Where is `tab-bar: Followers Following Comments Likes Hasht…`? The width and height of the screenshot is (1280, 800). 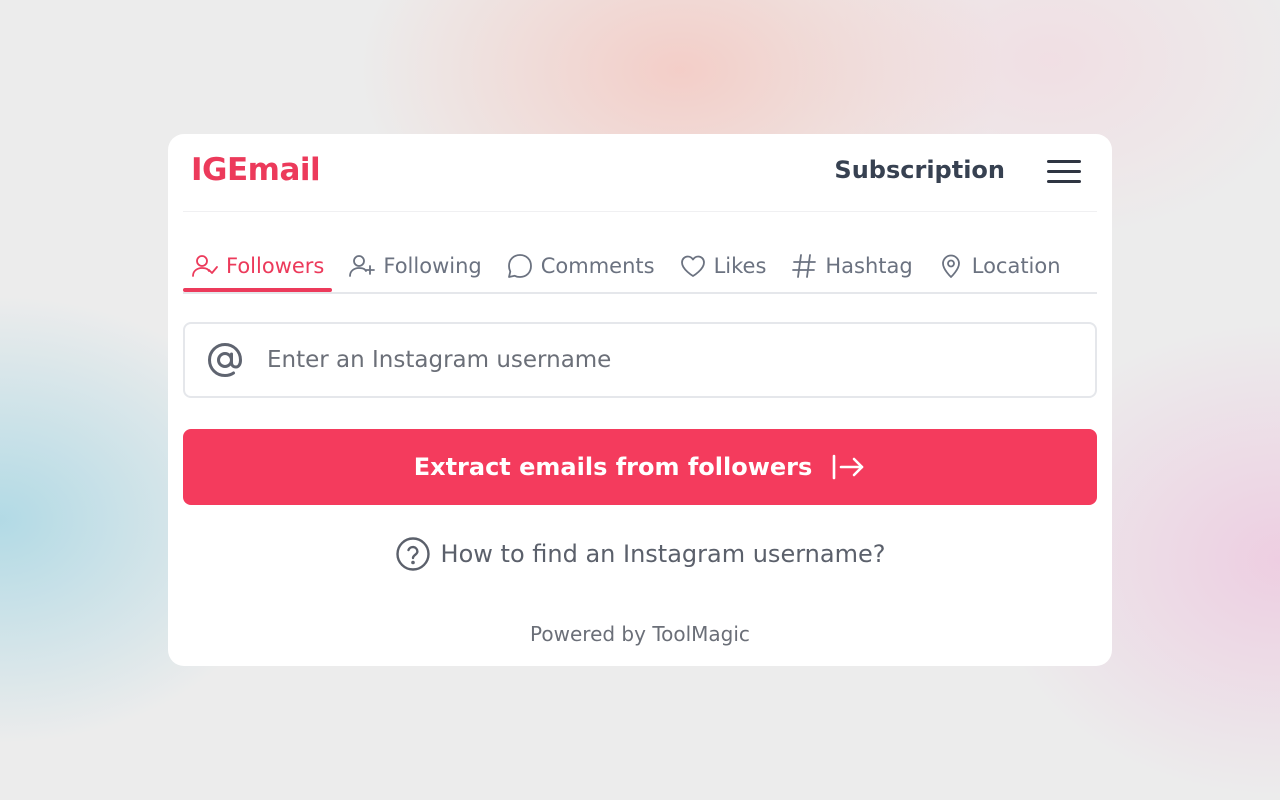
tab-bar: Followers Following Comments Likes Hasht… is located at coordinates (640, 269).